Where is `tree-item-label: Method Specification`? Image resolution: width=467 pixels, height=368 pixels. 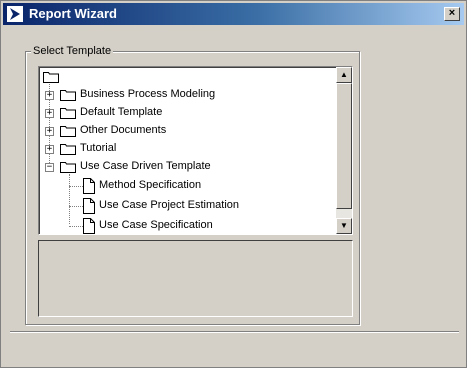
tree-item-label: Method Specification is located at coordinates (150, 185).